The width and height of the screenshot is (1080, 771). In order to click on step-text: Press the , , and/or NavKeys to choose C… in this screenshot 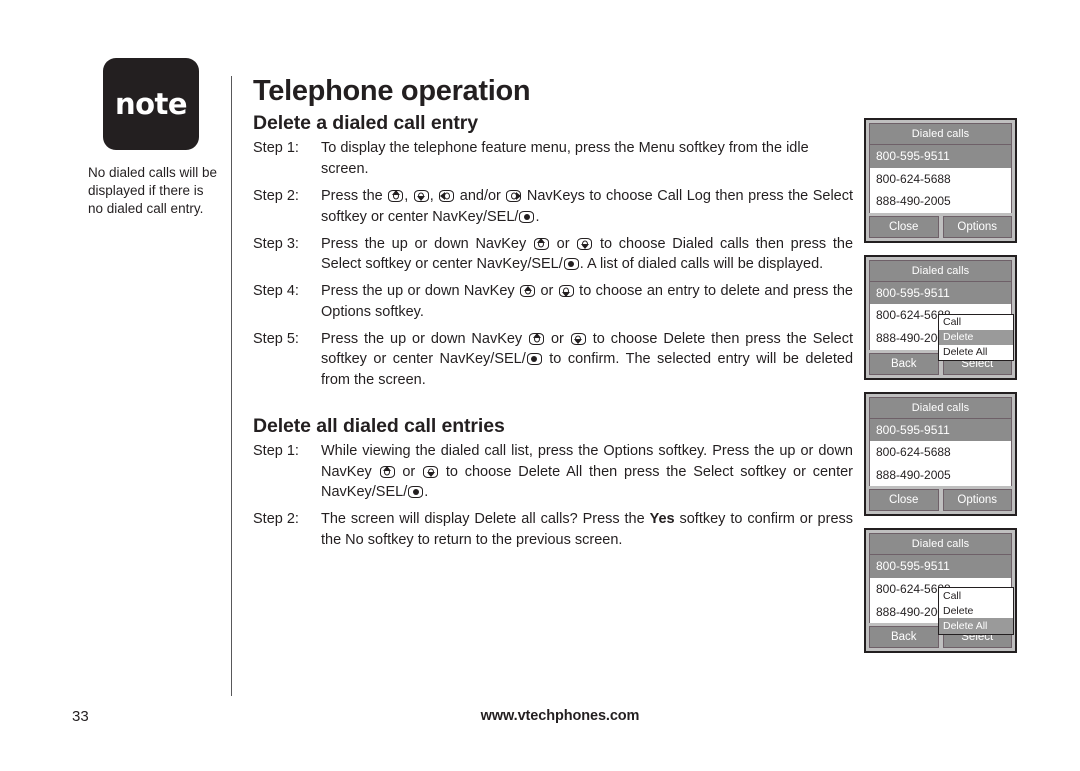, I will do `click(587, 206)`.